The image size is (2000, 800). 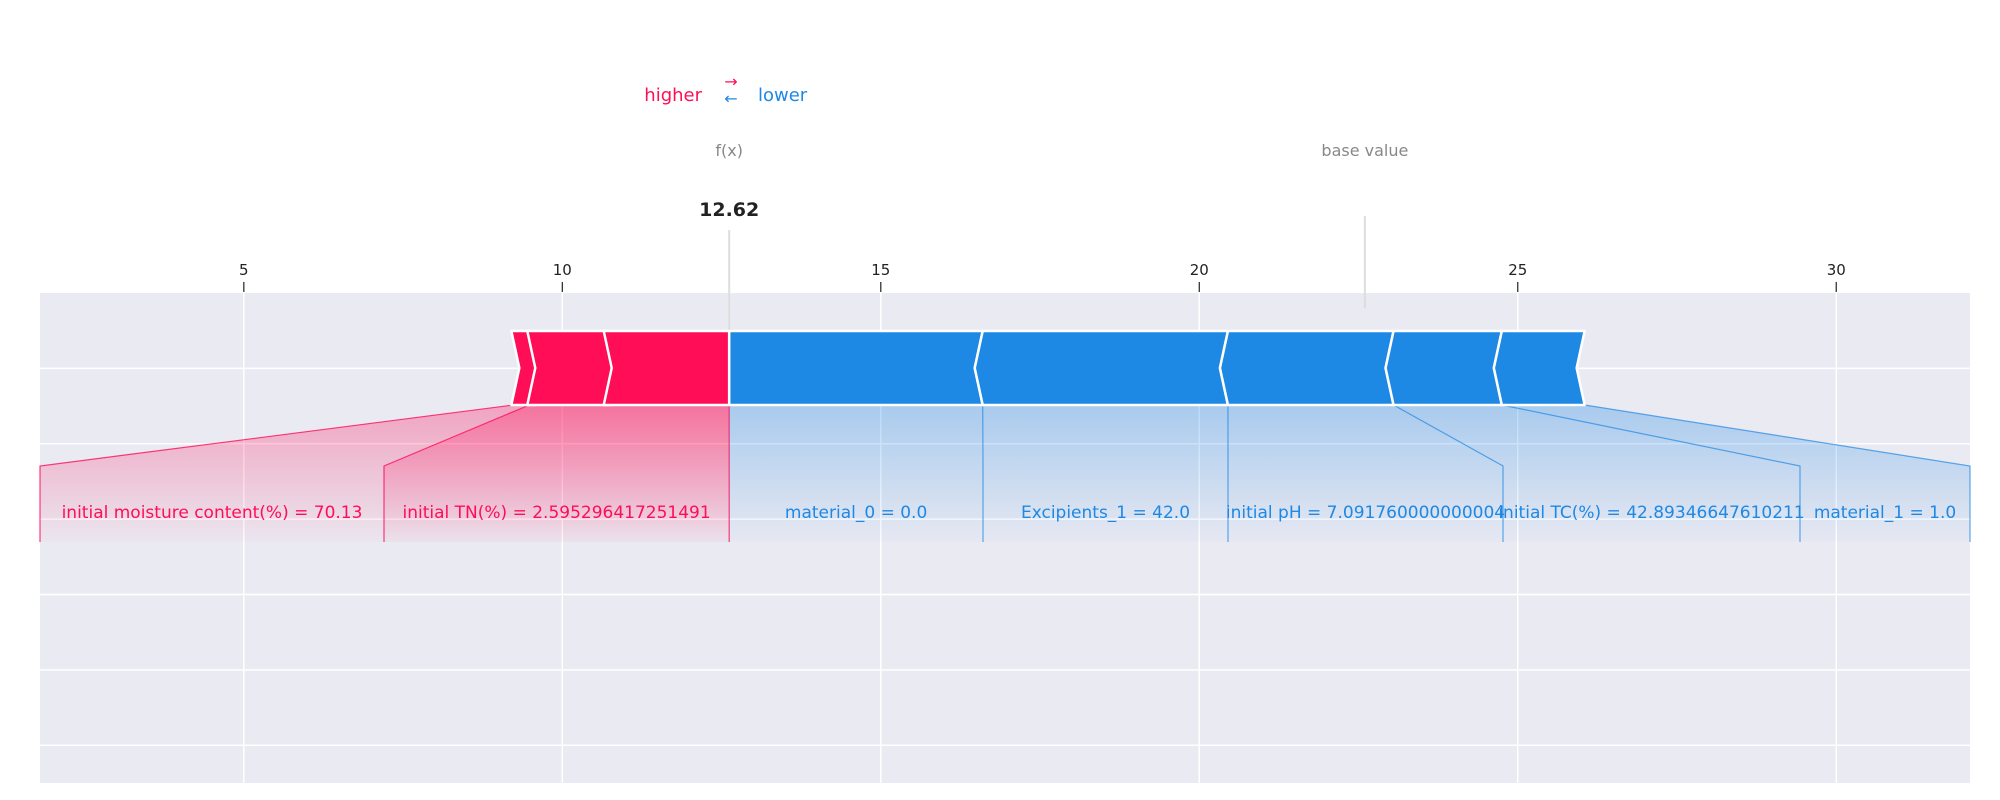 What do you see at coordinates (1836, 270) in the screenshot?
I see `tick-label: 30` at bounding box center [1836, 270].